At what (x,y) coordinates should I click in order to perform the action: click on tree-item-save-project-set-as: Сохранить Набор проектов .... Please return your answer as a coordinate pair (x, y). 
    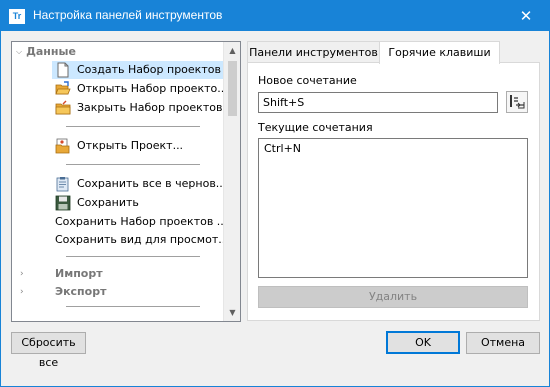
    Looking at the image, I should click on (141, 222).